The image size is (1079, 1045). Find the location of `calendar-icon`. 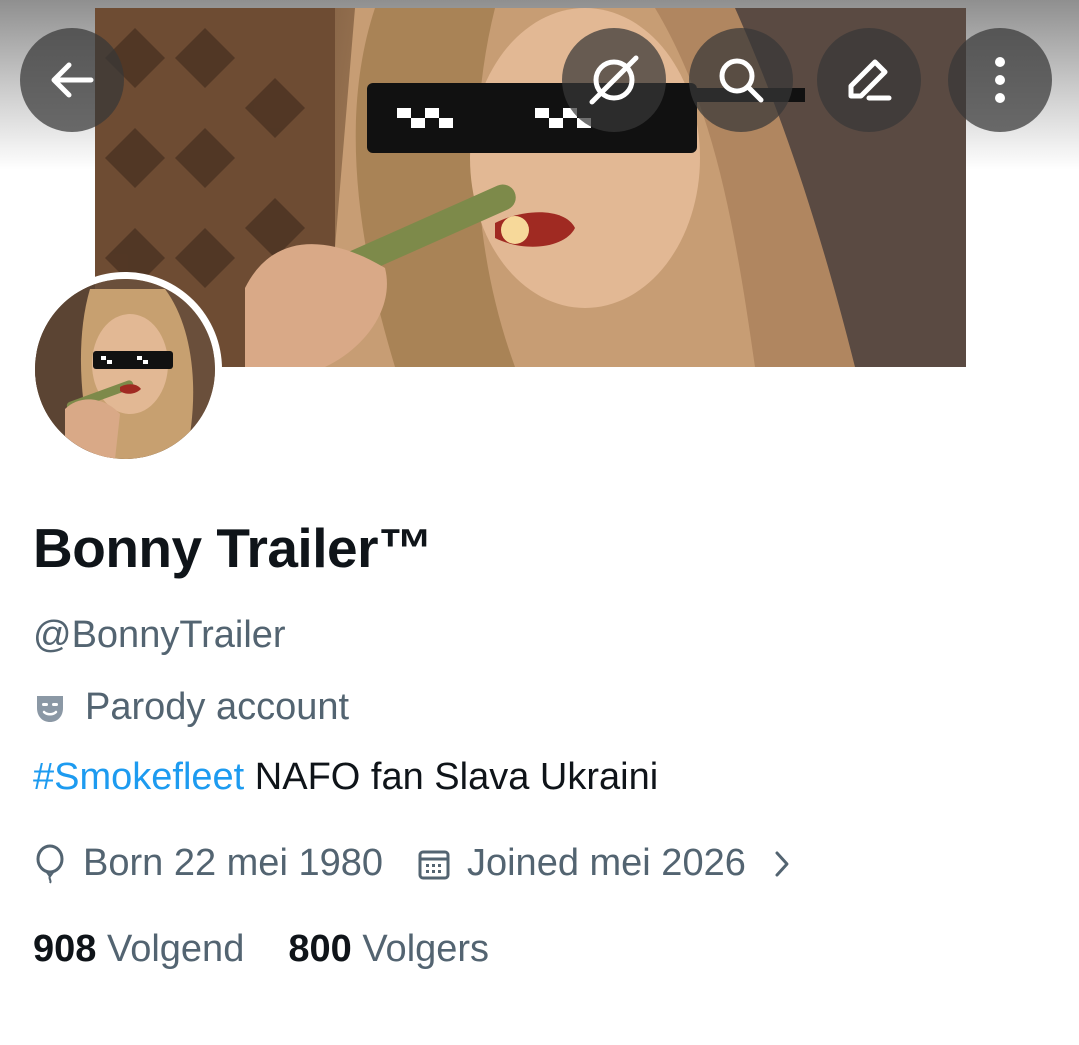

calendar-icon is located at coordinates (434, 864).